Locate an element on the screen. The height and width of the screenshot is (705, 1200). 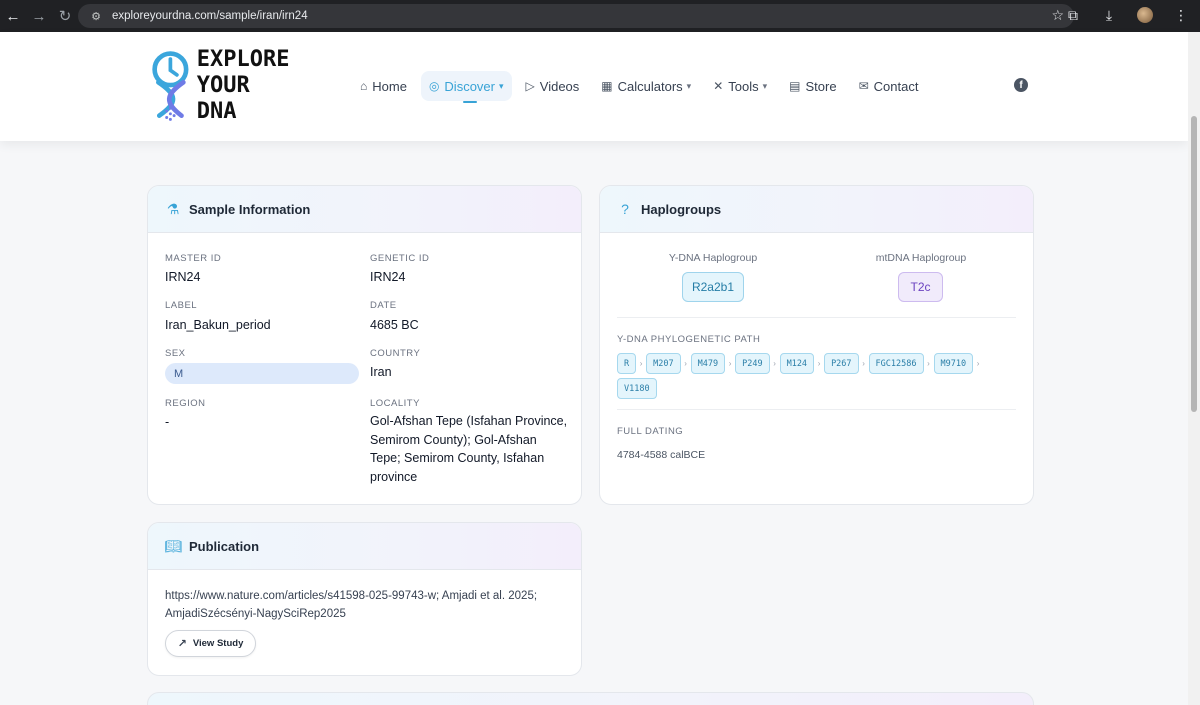
nav-videos: ▷ Videos is located at coordinates (553, 86).